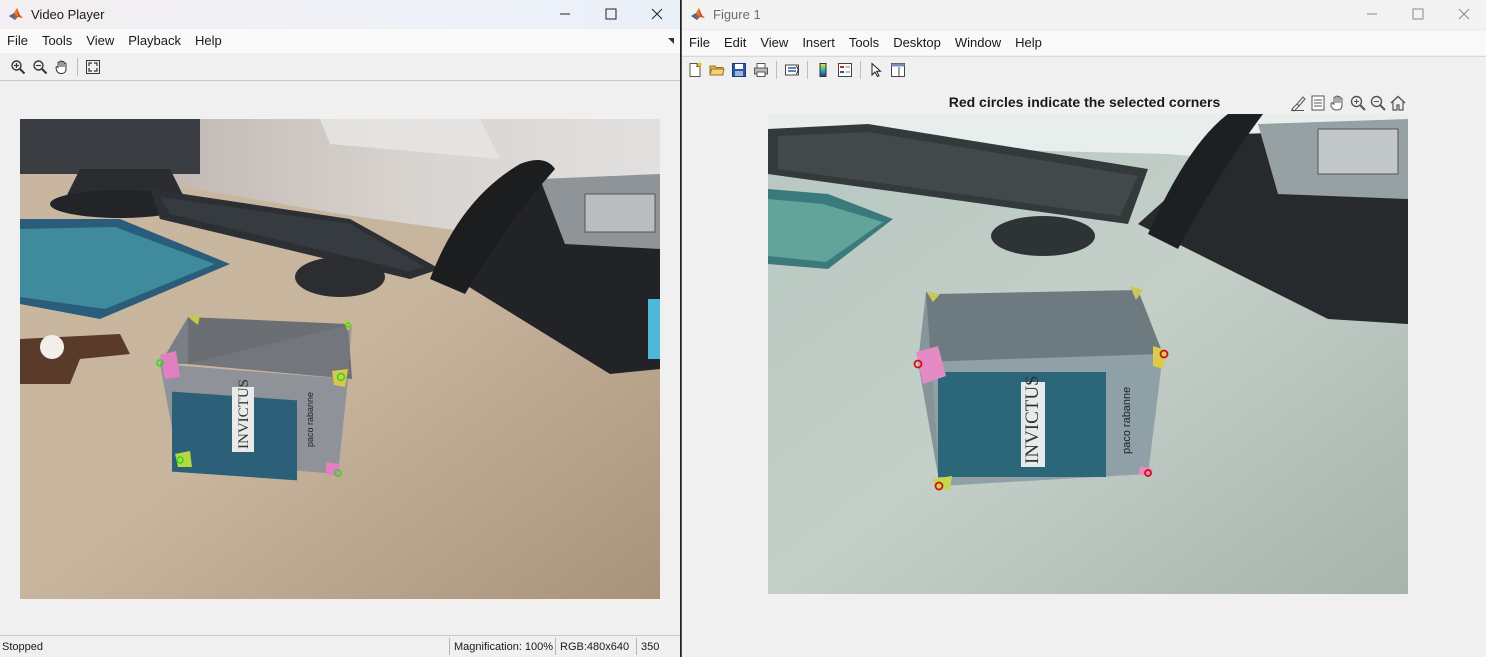 The height and width of the screenshot is (657, 1486). What do you see at coordinates (737, 14) in the screenshot?
I see `window-title: Figure 1` at bounding box center [737, 14].